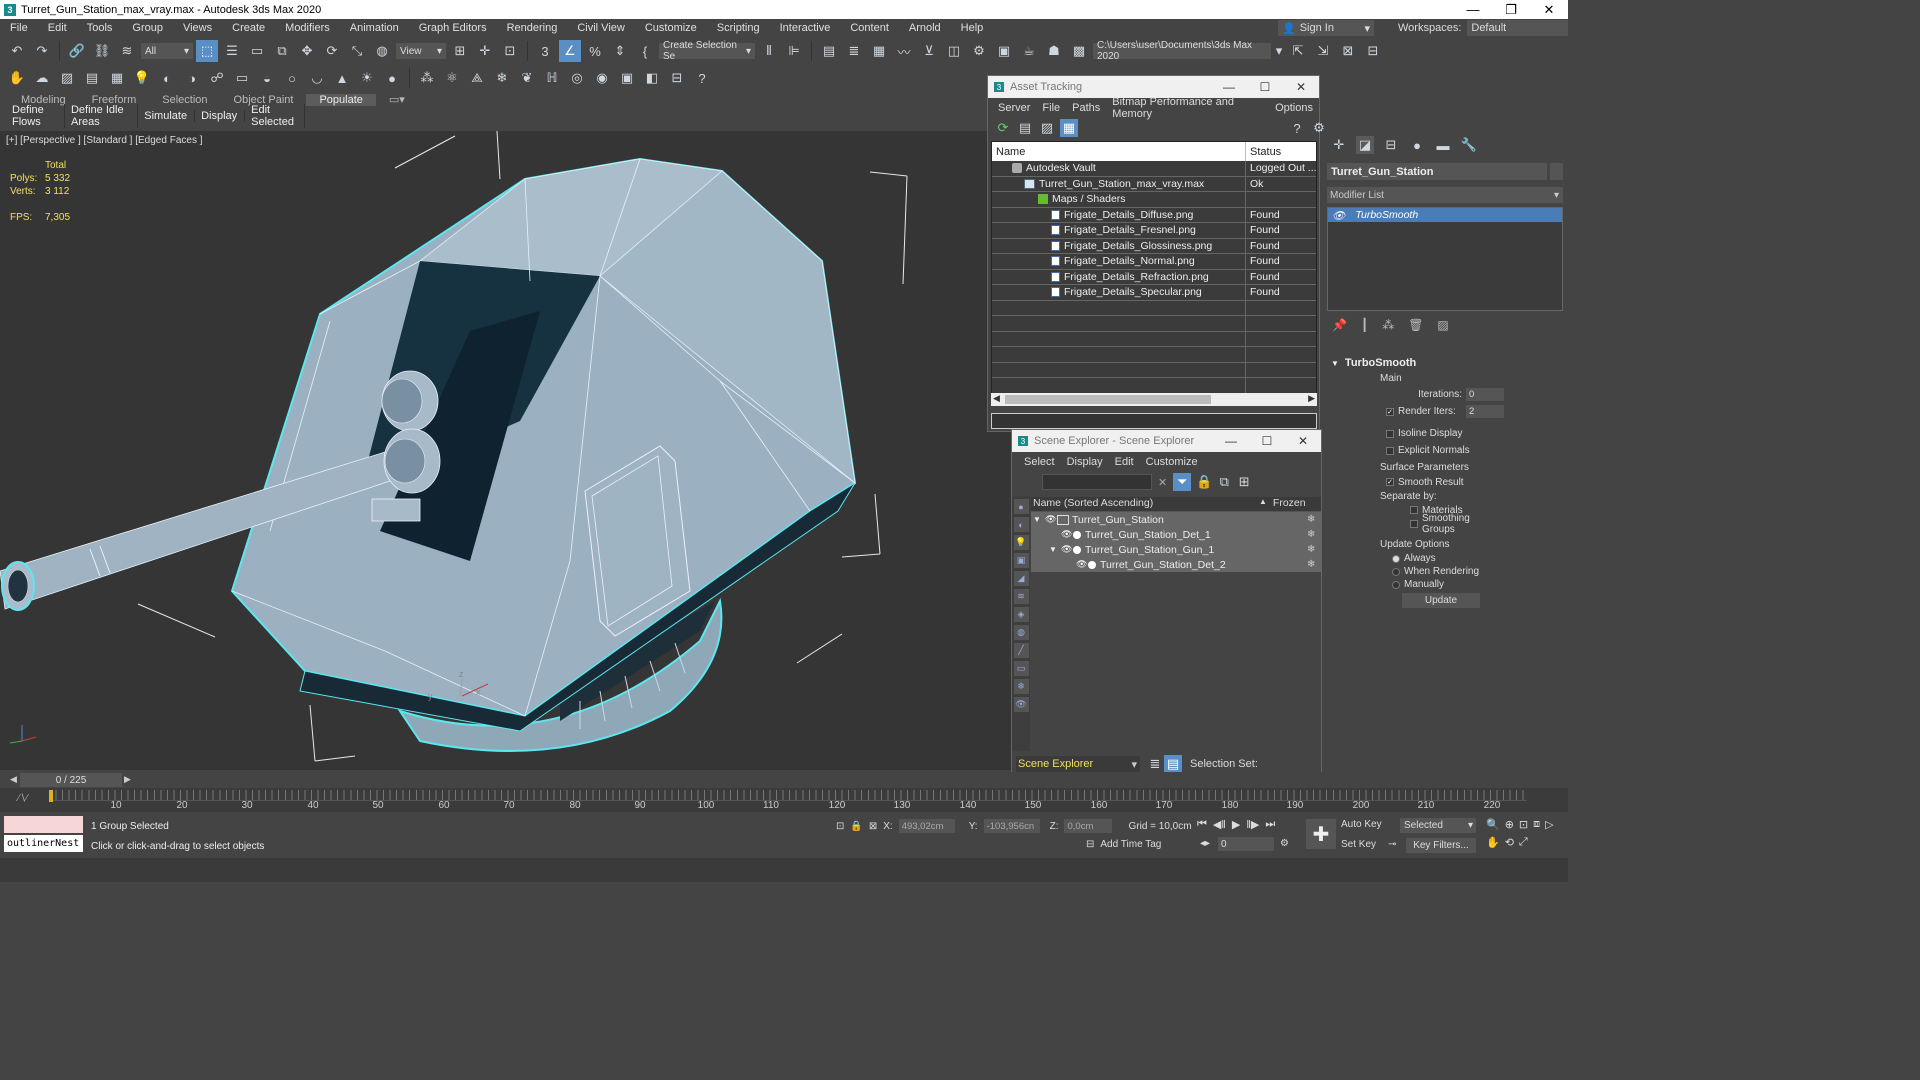 This screenshot has width=1920, height=1080. What do you see at coordinates (1358, 844) in the screenshot?
I see `set-key-button: Set Key` at bounding box center [1358, 844].